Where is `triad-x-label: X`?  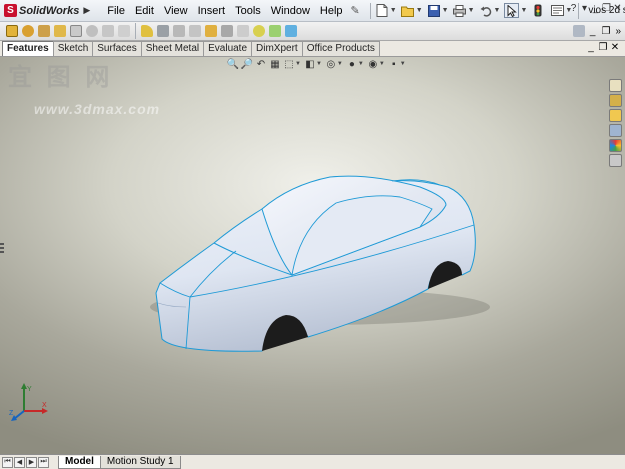 triad-x-label: X is located at coordinates (44, 405).